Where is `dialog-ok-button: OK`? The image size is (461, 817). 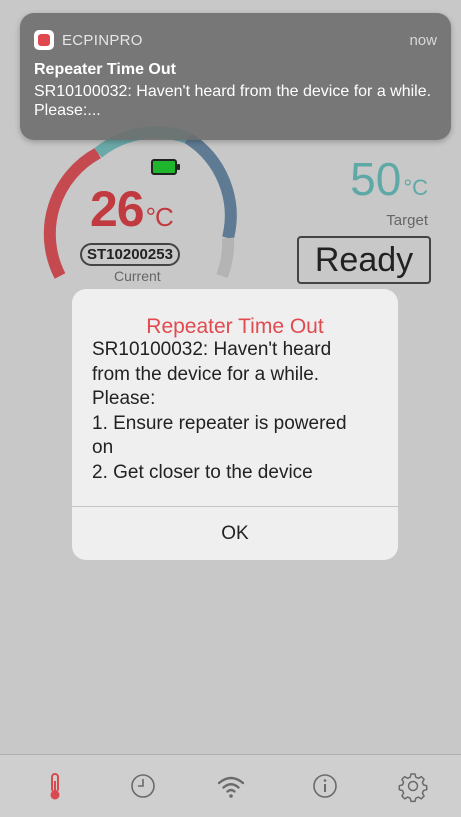
dialog-ok-button: OK is located at coordinates (235, 533).